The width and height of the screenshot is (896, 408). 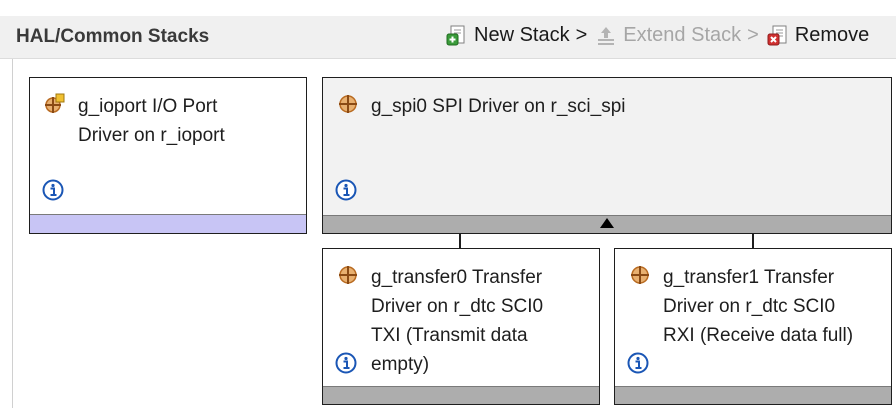 I want to click on new-stack-button: New Stack, so click(x=508, y=35).